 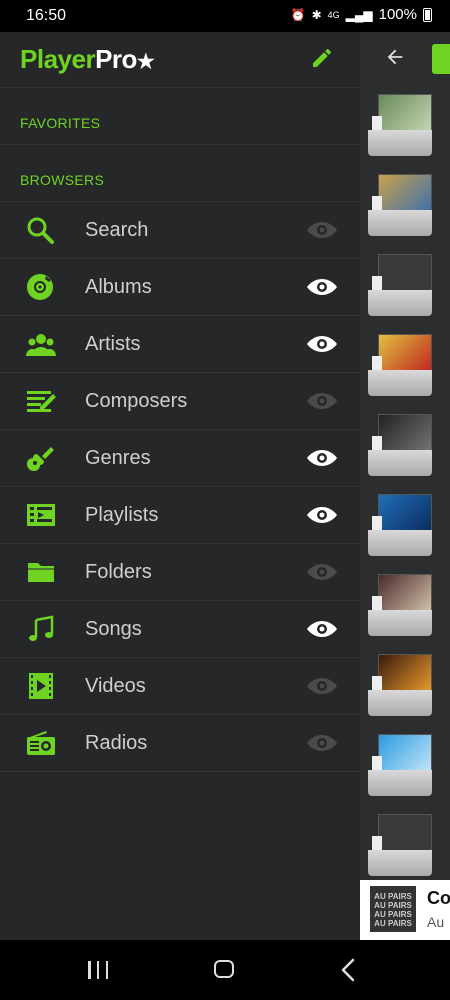 What do you see at coordinates (40, 287) in the screenshot?
I see `album-disc-icon` at bounding box center [40, 287].